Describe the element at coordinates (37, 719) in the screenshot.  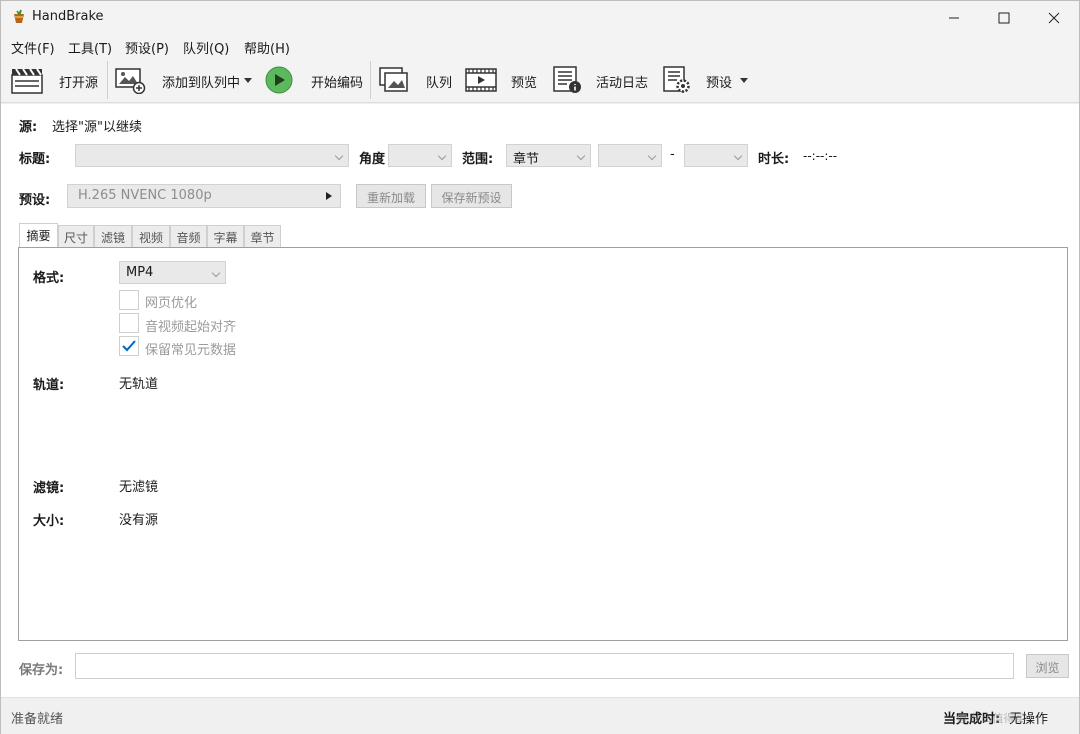
I see `status-text: 准备就绪` at that location.